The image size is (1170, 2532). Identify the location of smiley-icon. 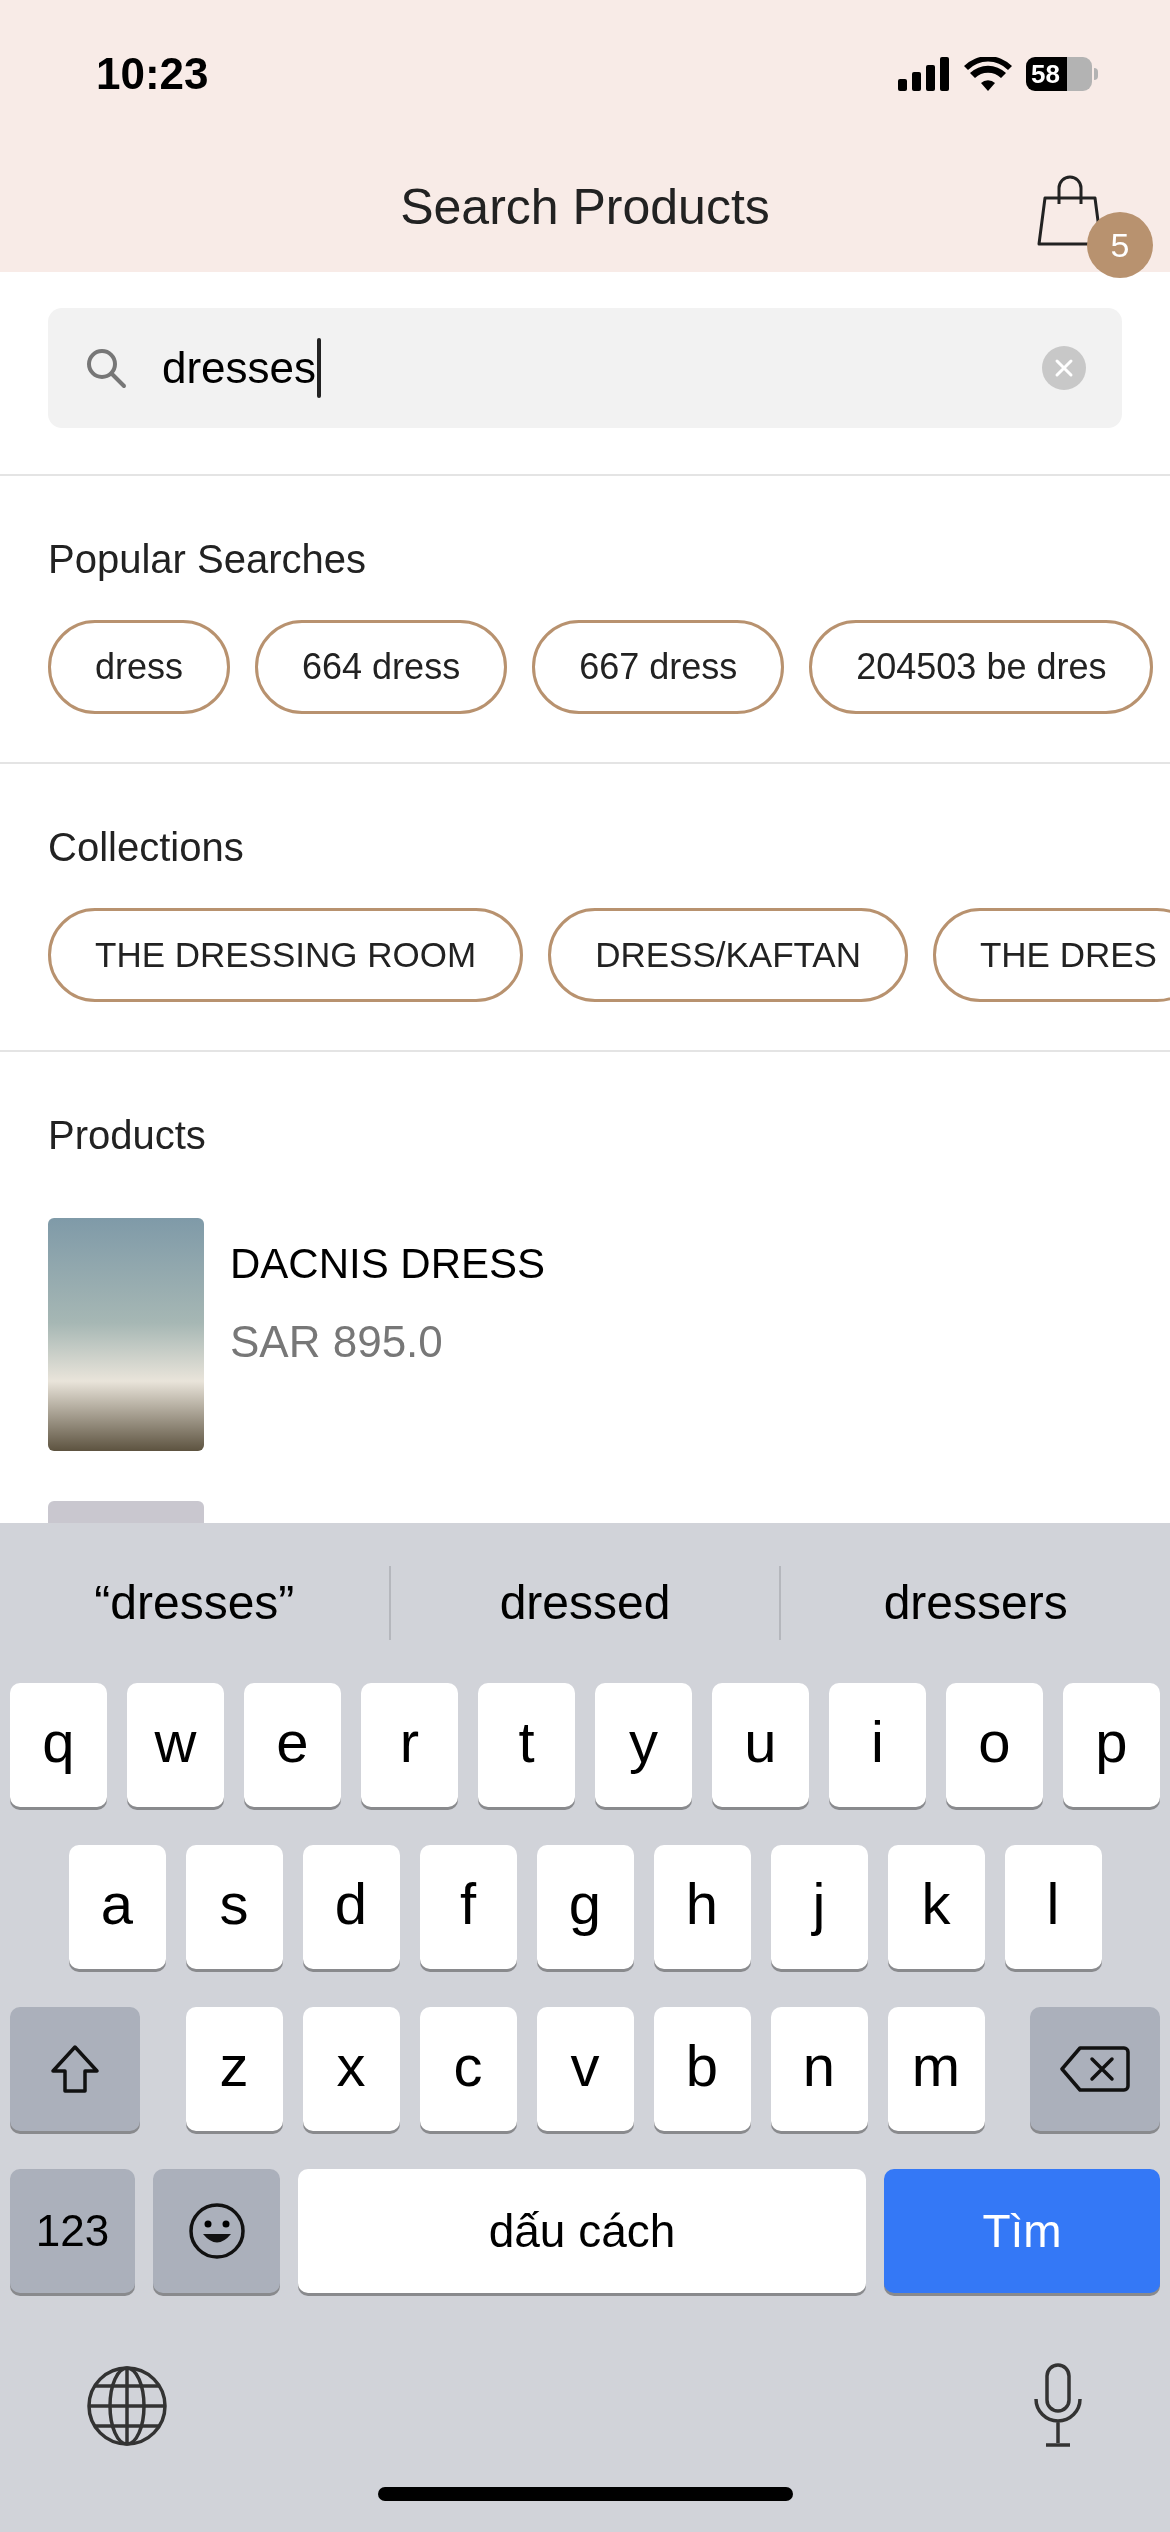
(216, 2231).